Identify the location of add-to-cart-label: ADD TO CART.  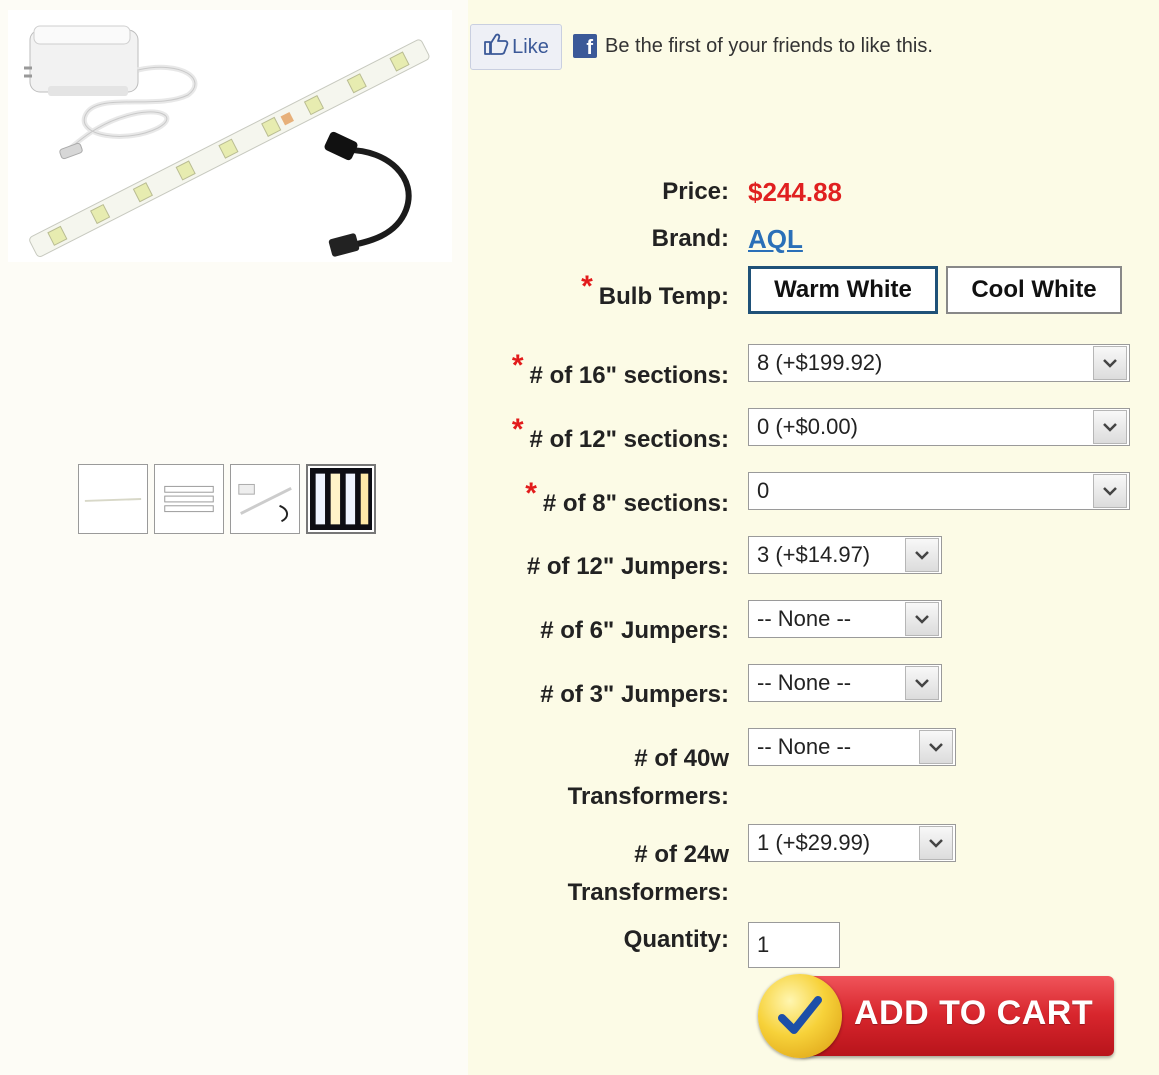
(974, 1013).